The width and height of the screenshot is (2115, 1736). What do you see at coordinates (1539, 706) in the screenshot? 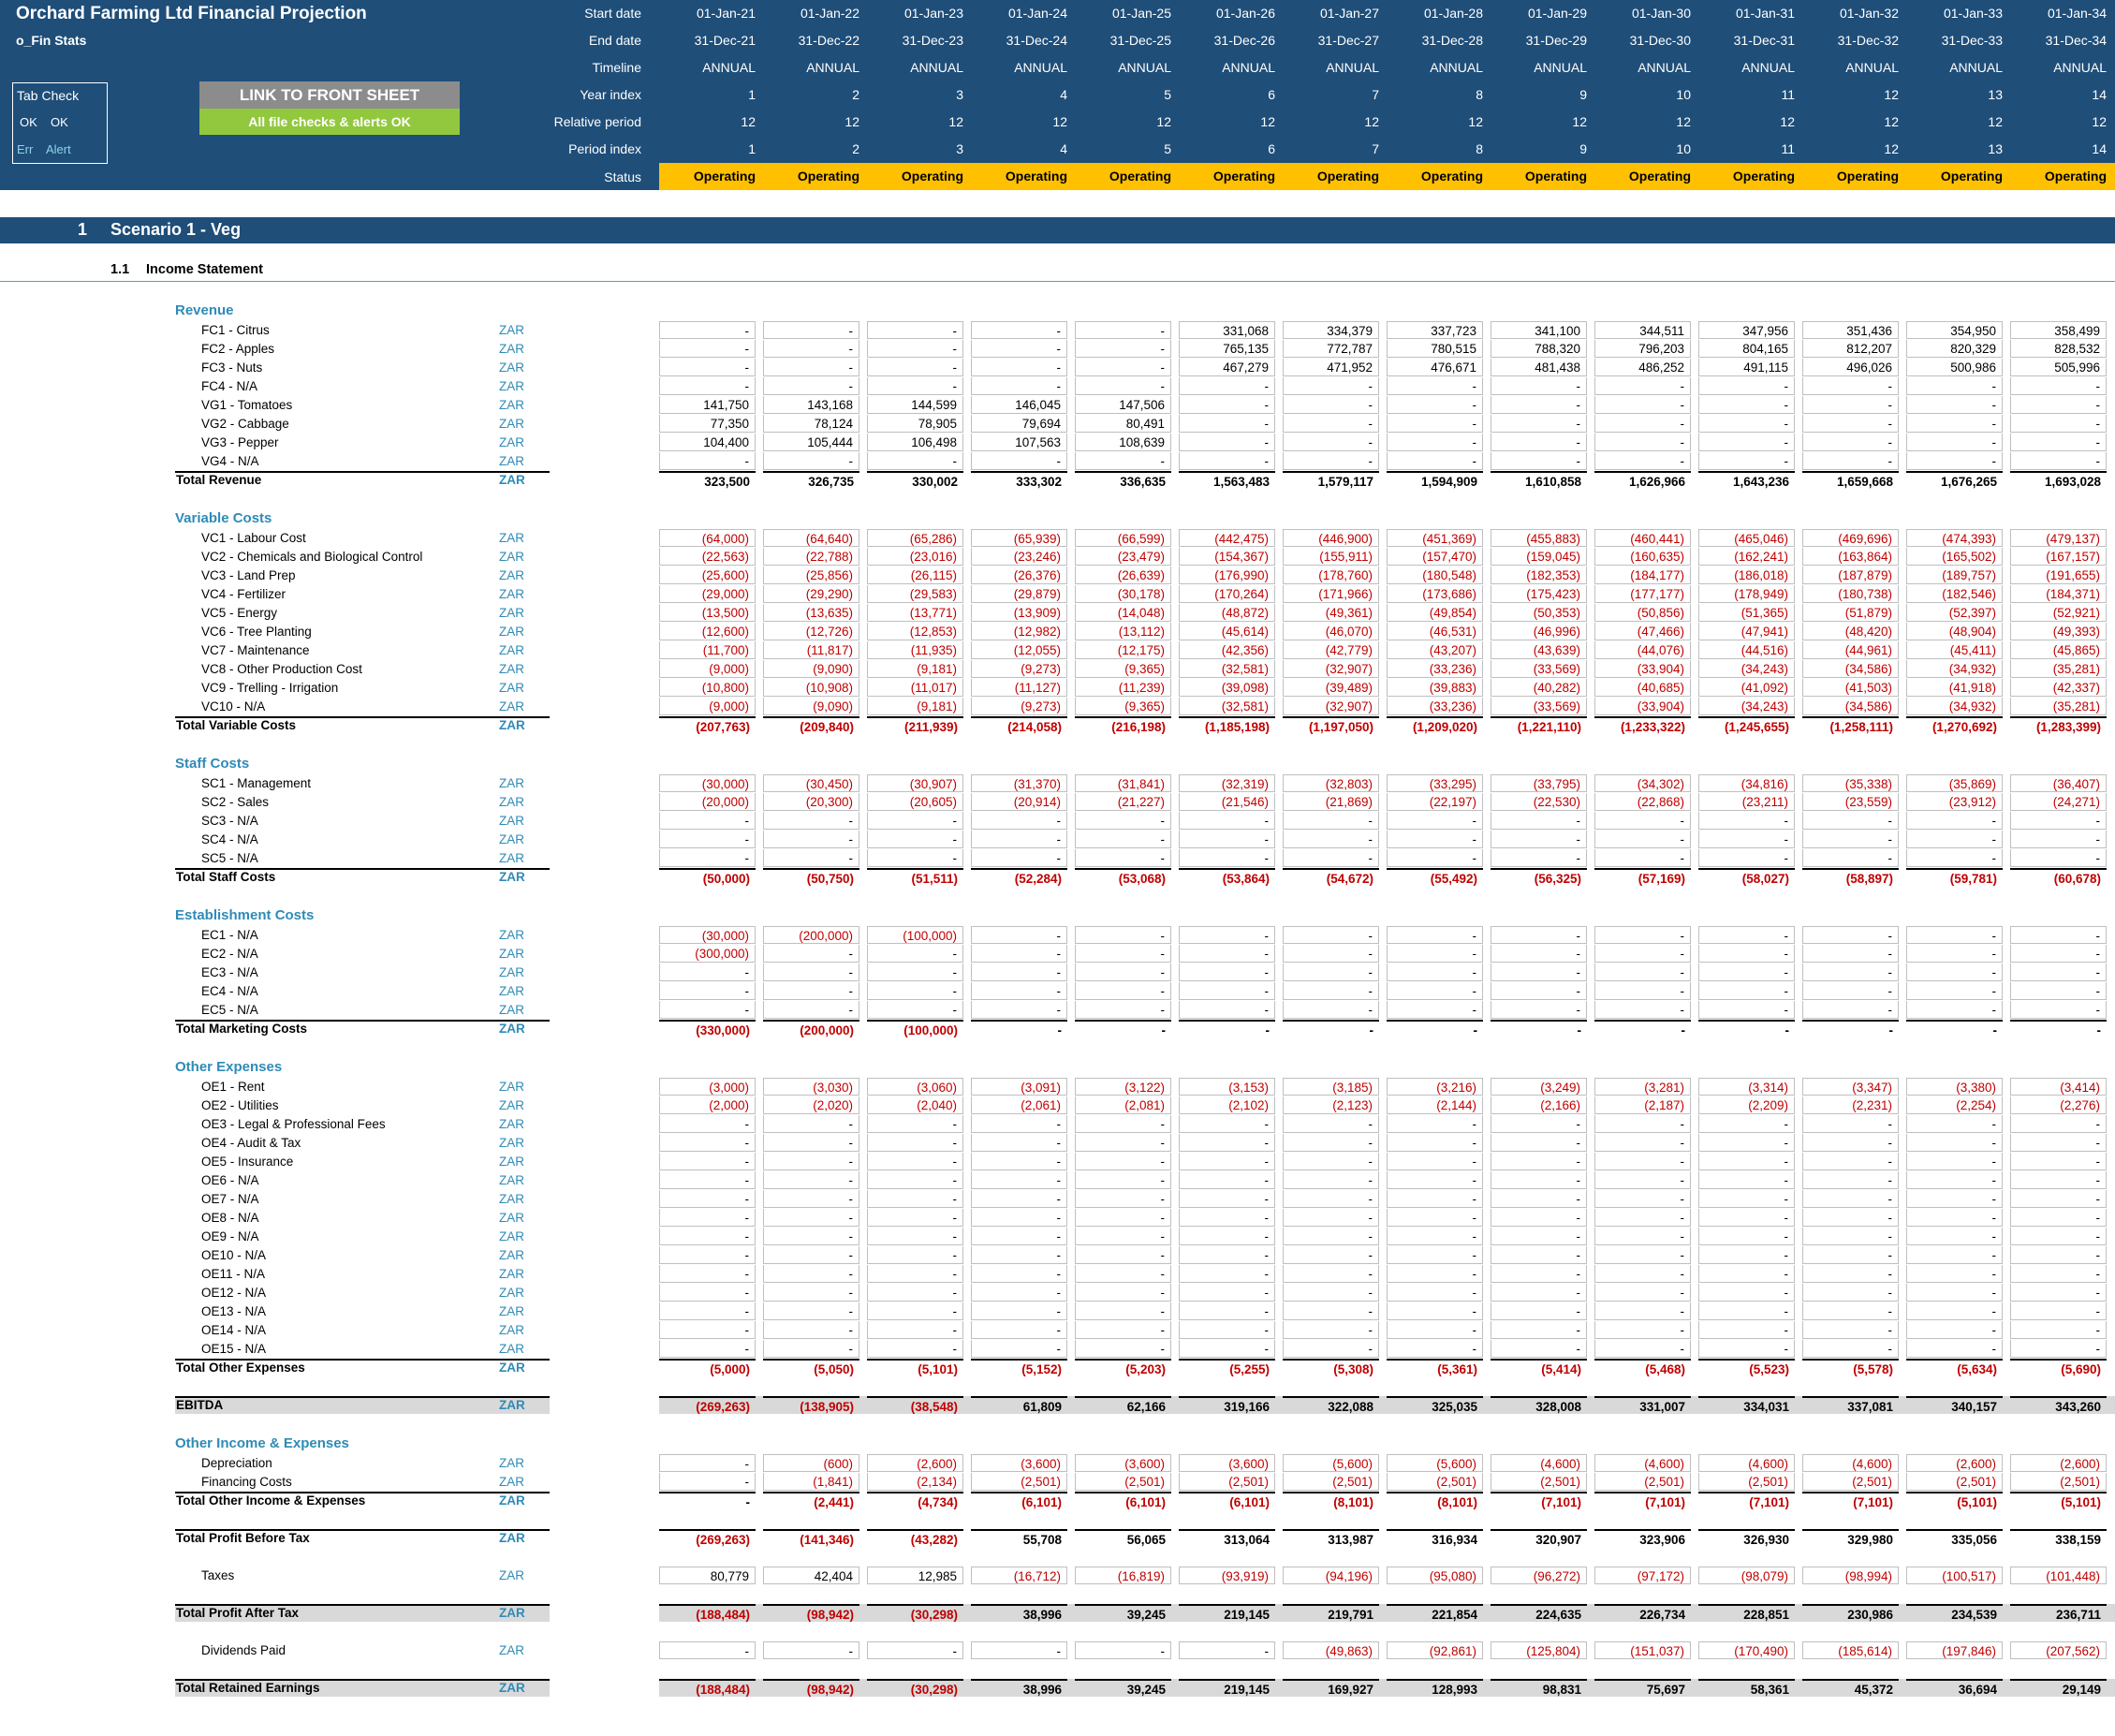
I see `value-cell: (33,569)` at bounding box center [1539, 706].